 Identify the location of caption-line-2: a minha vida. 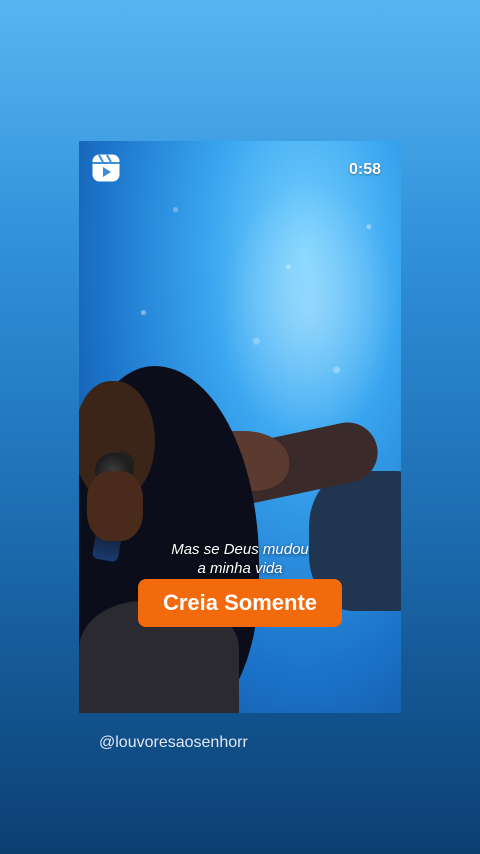
(240, 568).